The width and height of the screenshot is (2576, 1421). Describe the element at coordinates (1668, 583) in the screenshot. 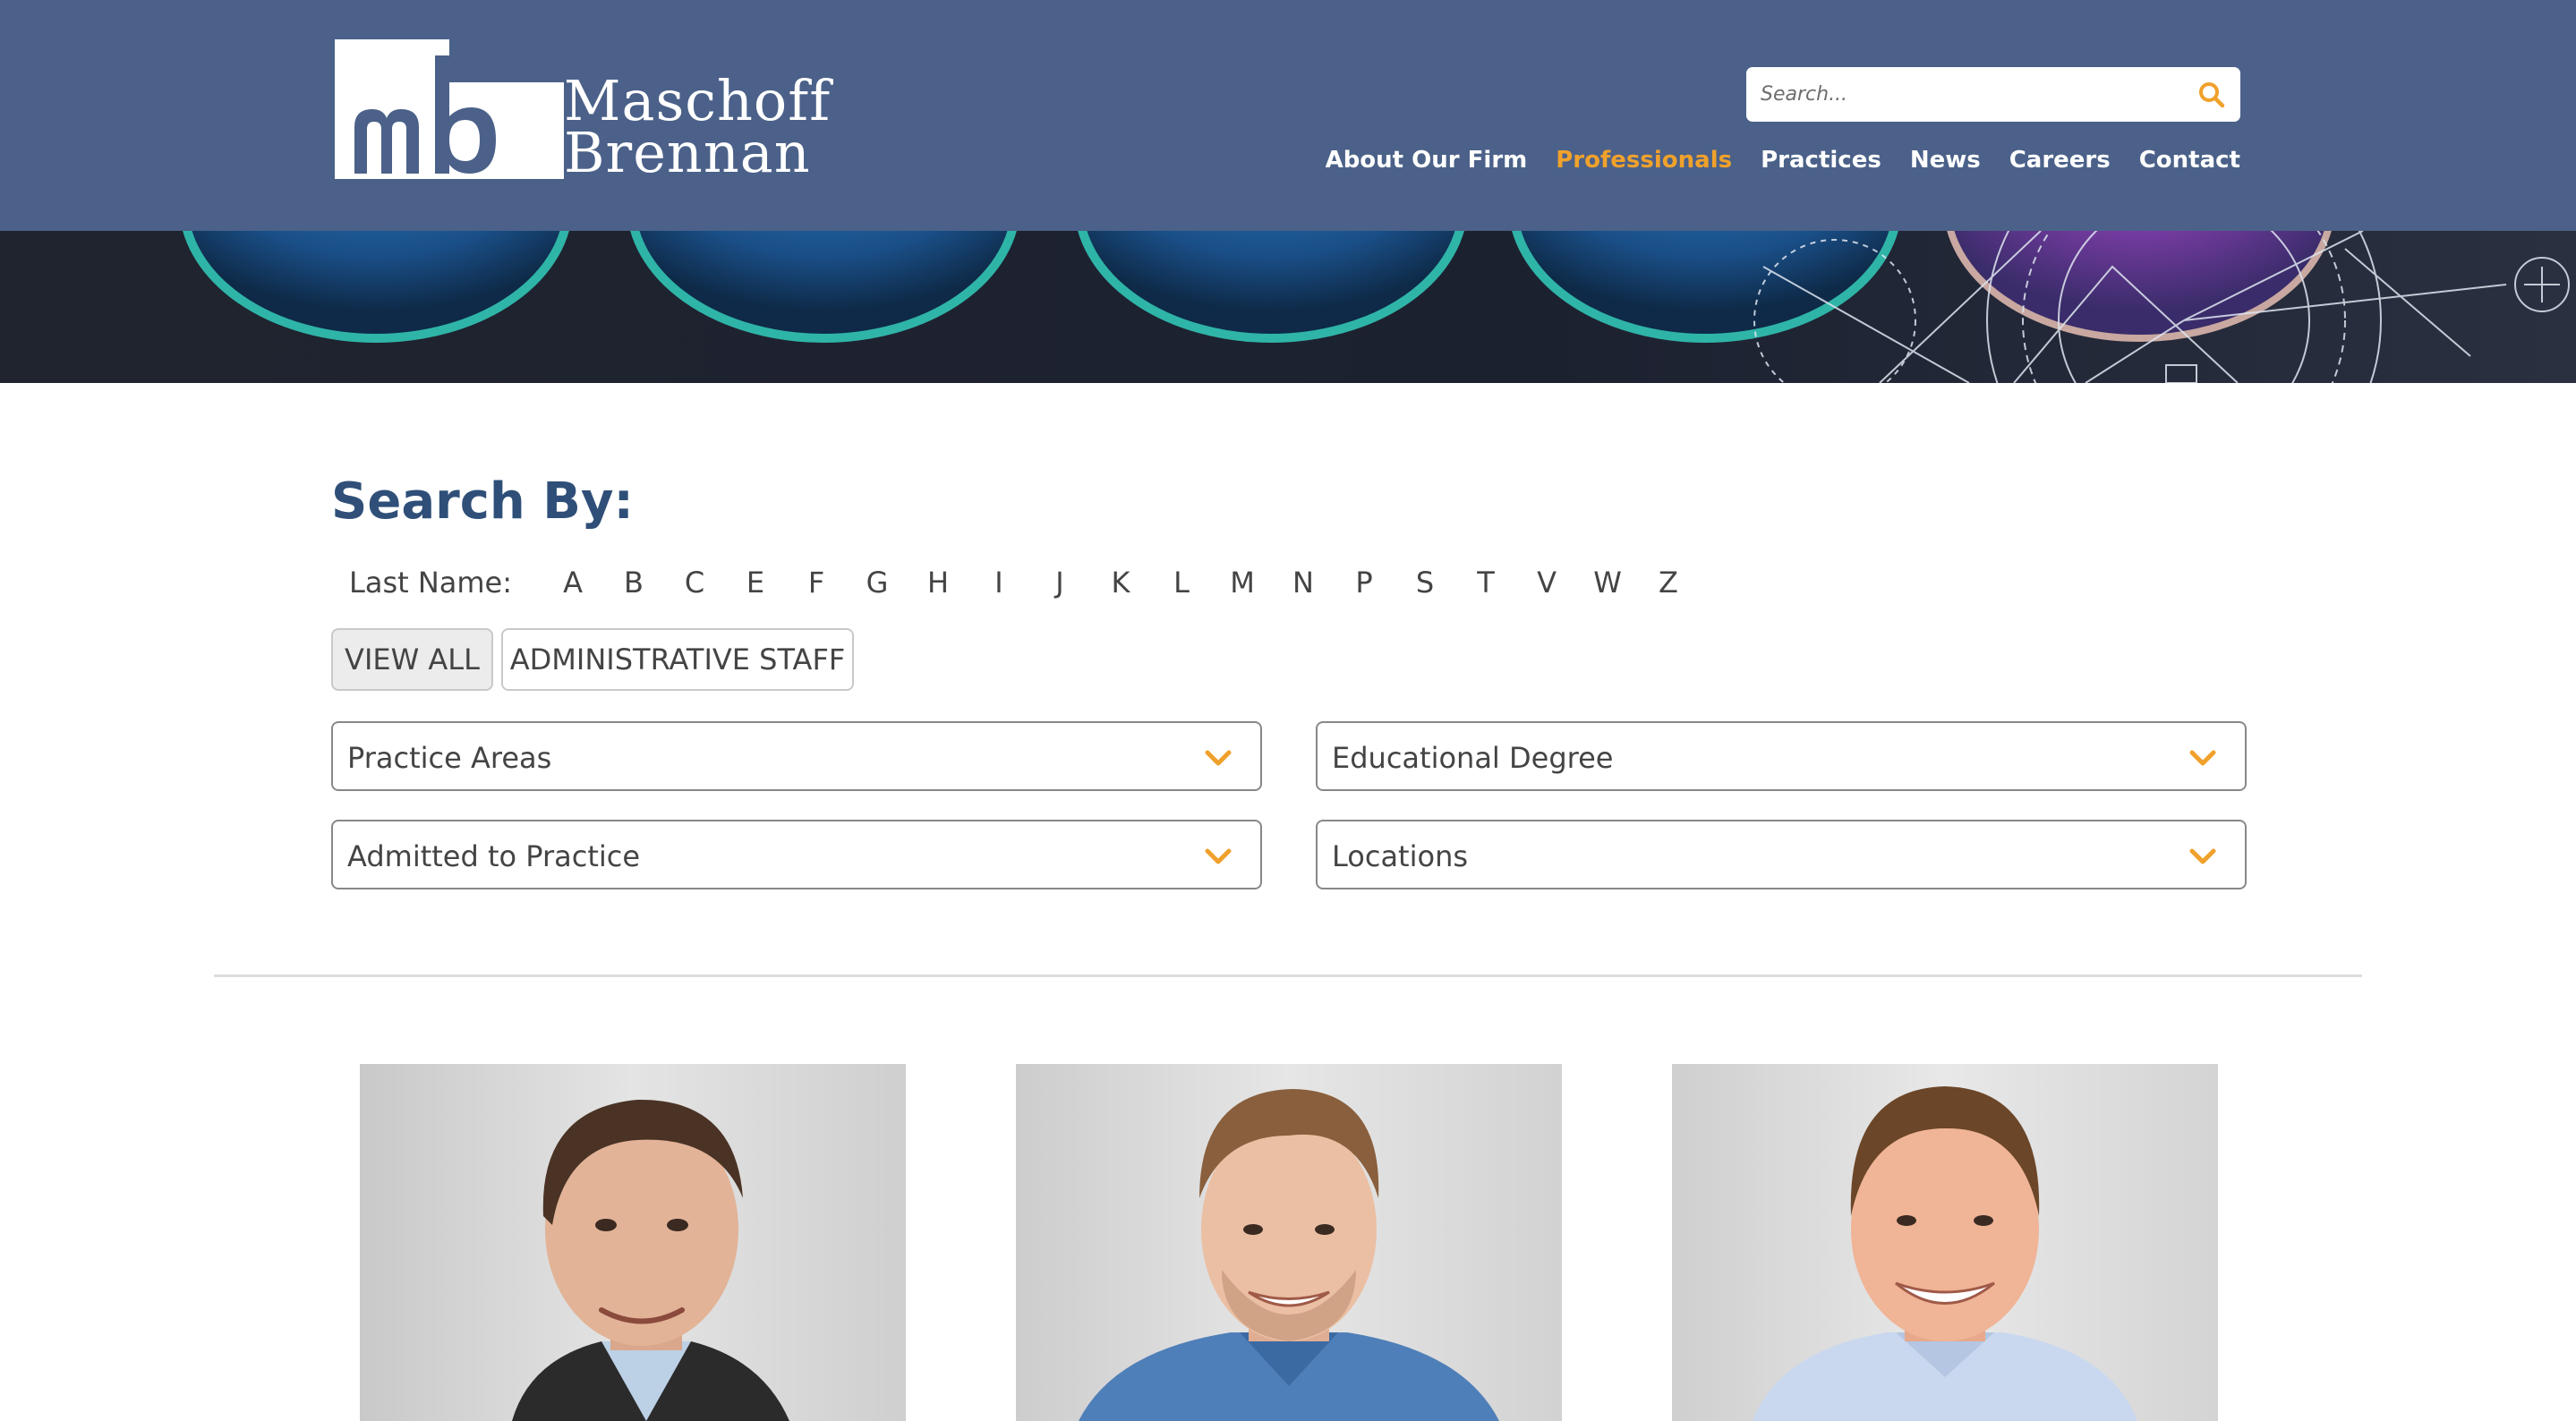

I see `letter-z: Z` at that location.